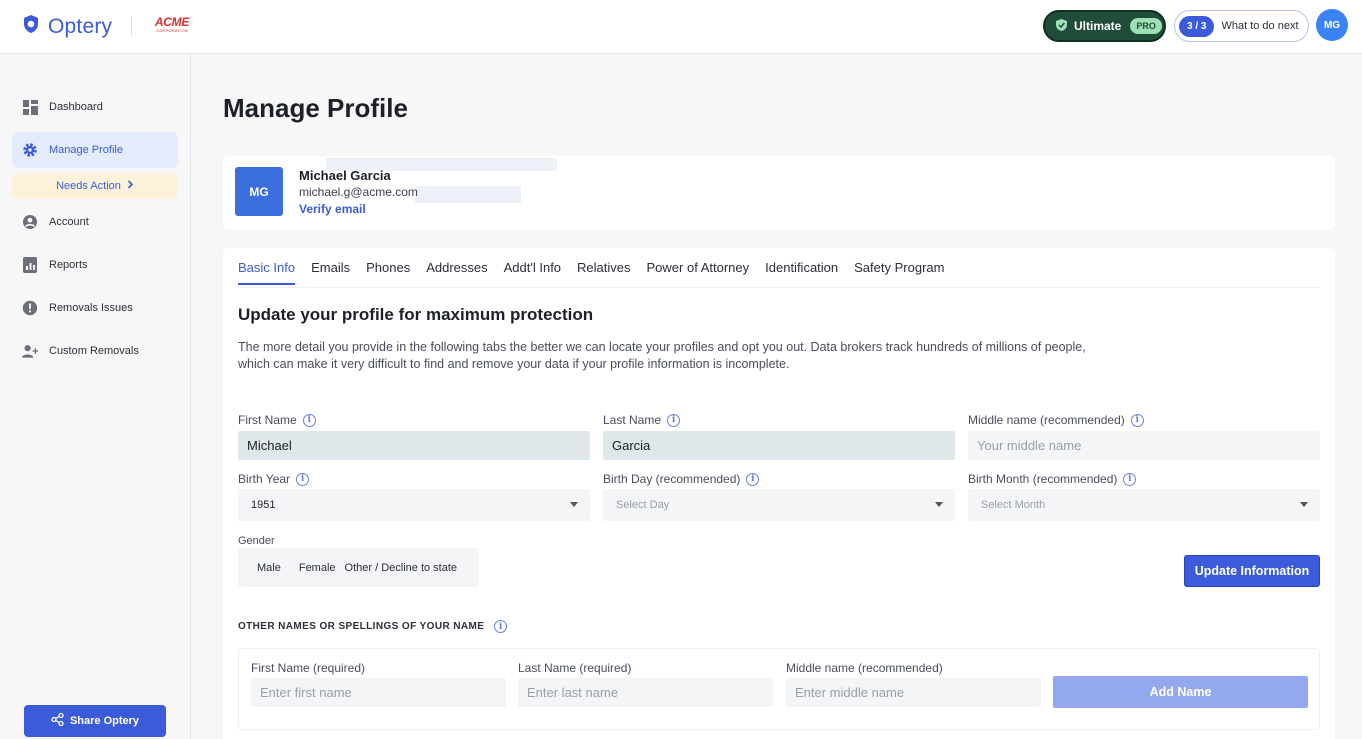 This screenshot has height=739, width=1362. Describe the element at coordinates (267, 420) in the screenshot. I see `label-text: First Name` at that location.